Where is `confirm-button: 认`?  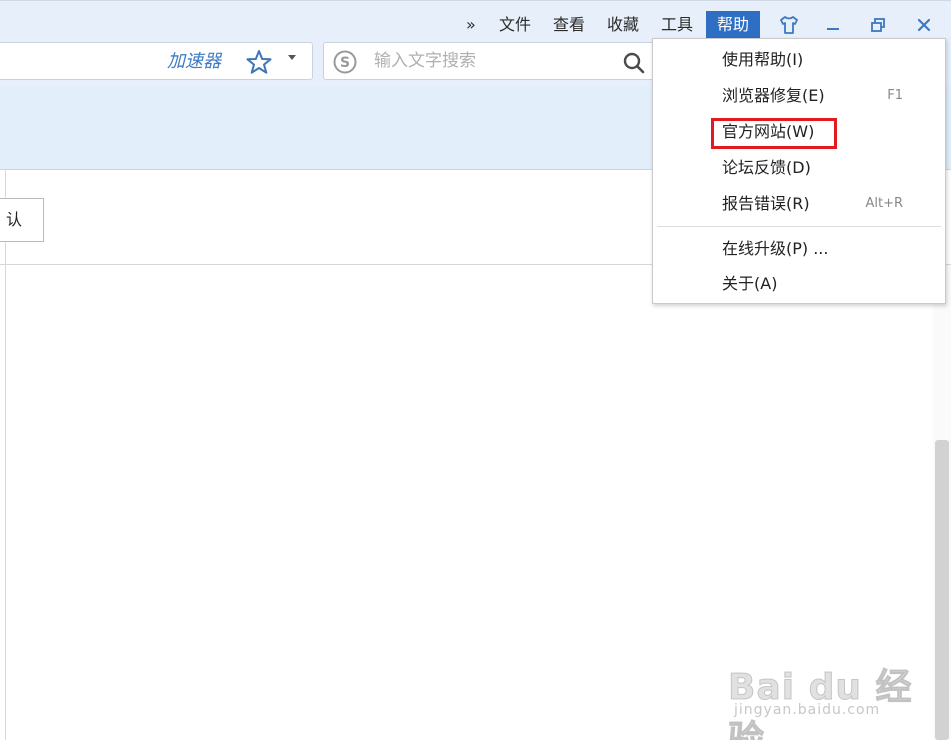
confirm-button: 认 is located at coordinates (22, 220).